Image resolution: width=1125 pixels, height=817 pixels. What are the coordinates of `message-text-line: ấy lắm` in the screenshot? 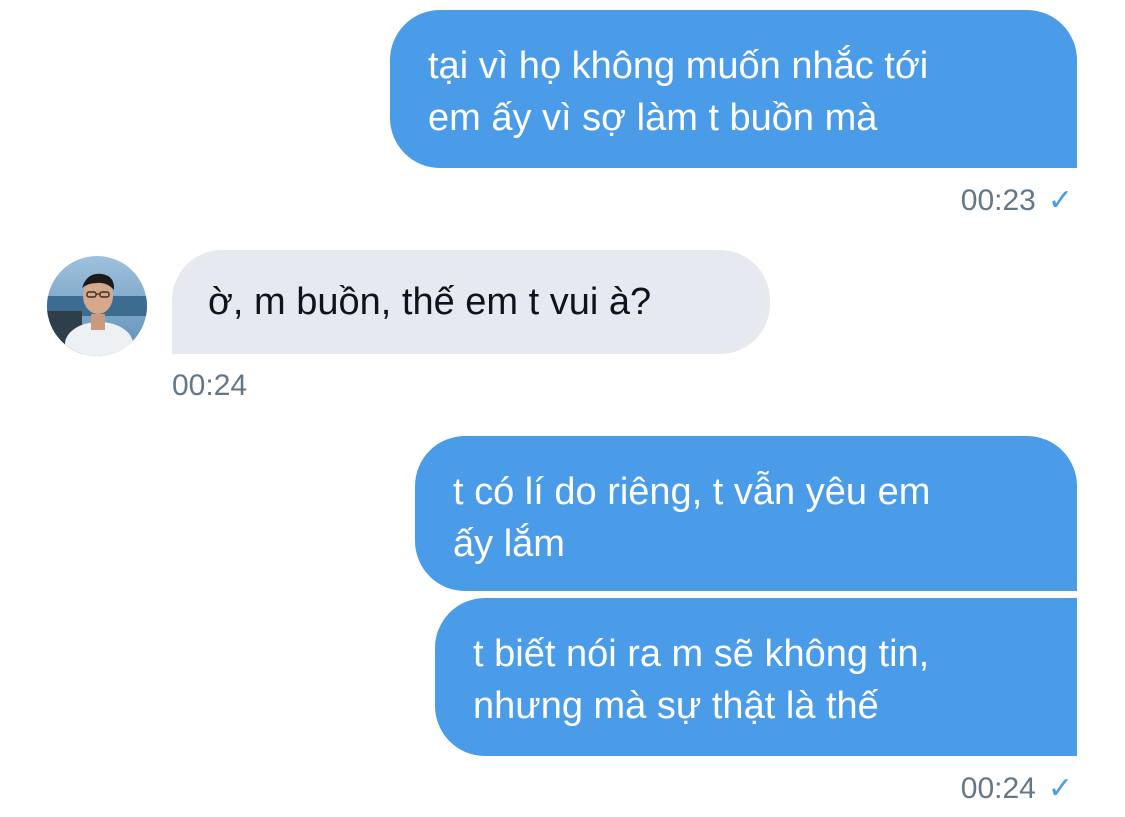 It's located at (509, 544).